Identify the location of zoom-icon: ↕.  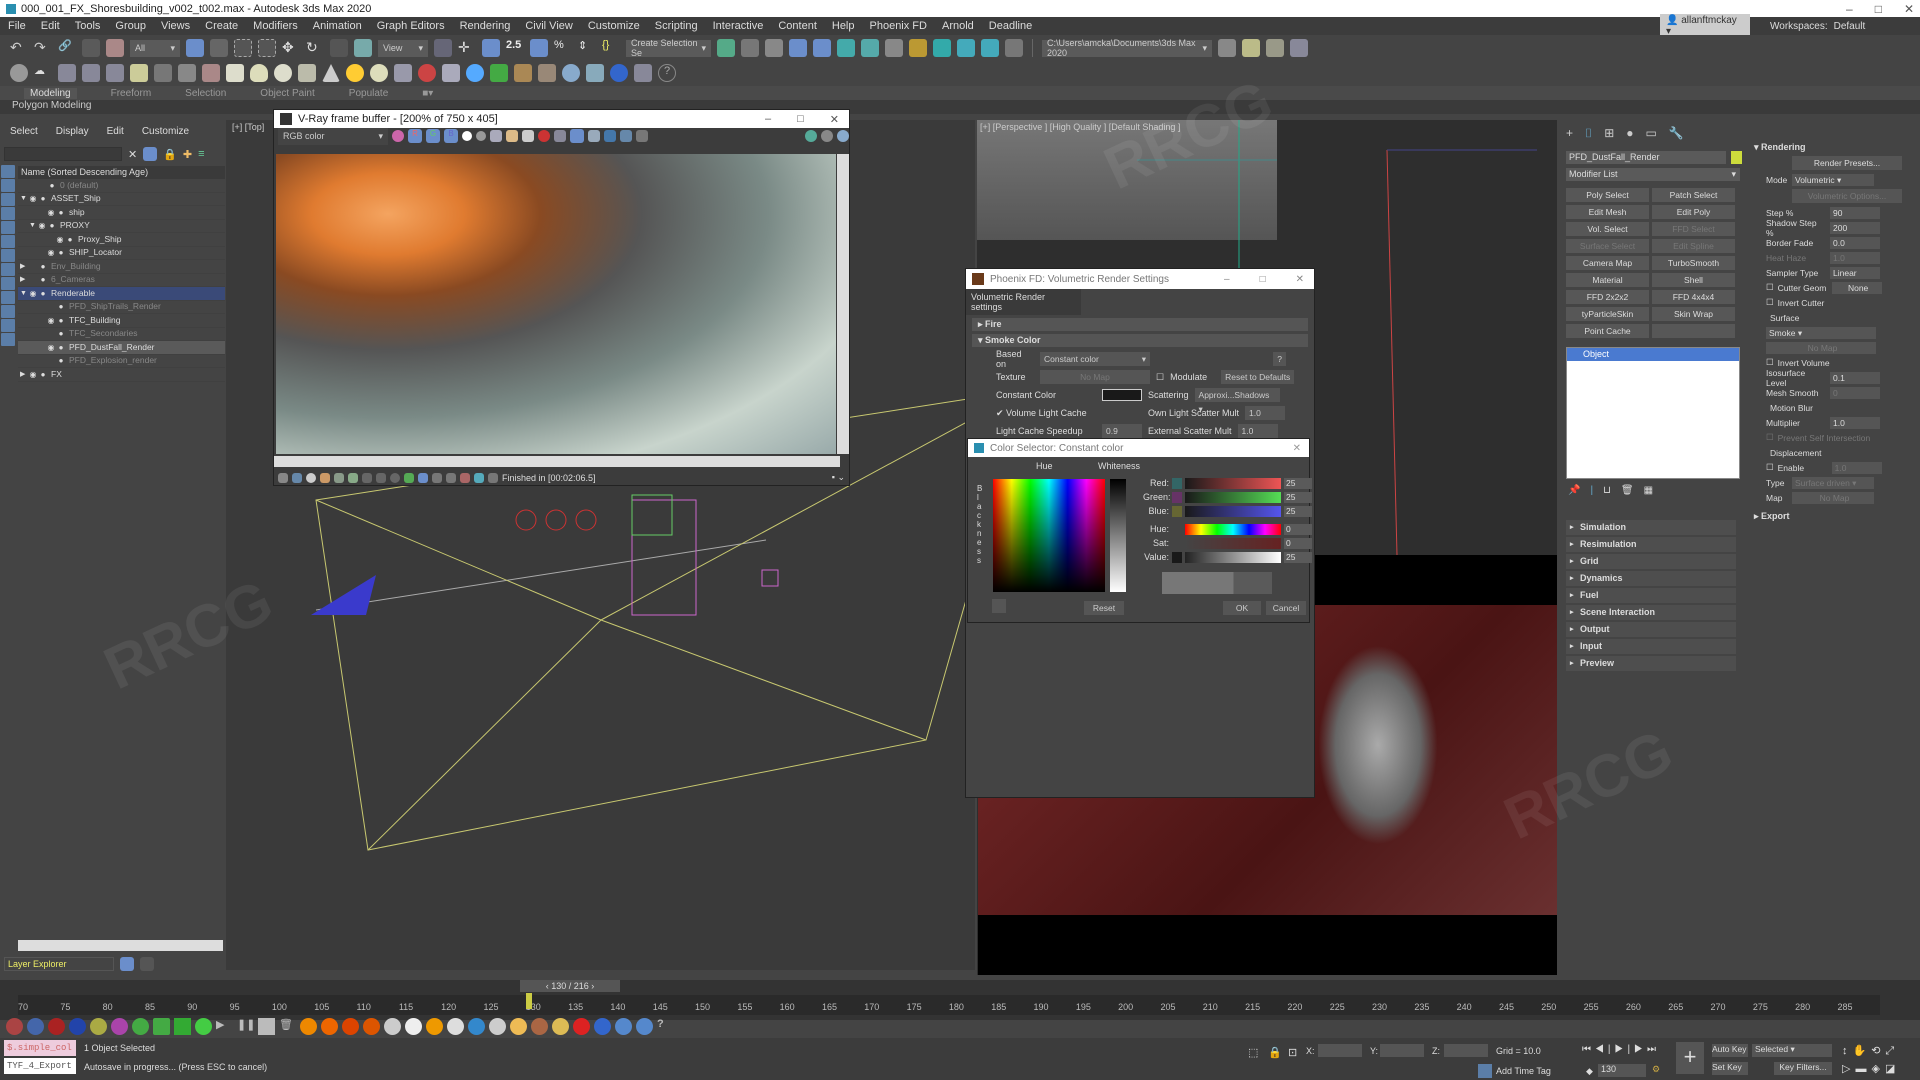
(1847, 1051).